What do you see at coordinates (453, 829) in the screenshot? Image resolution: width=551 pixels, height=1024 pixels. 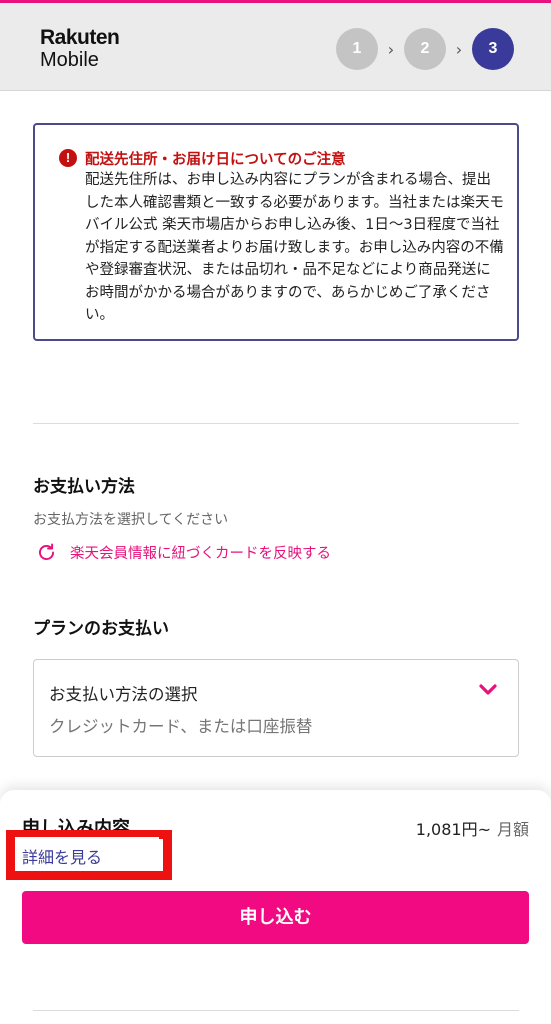 I see `price-amount: 1,081円~` at bounding box center [453, 829].